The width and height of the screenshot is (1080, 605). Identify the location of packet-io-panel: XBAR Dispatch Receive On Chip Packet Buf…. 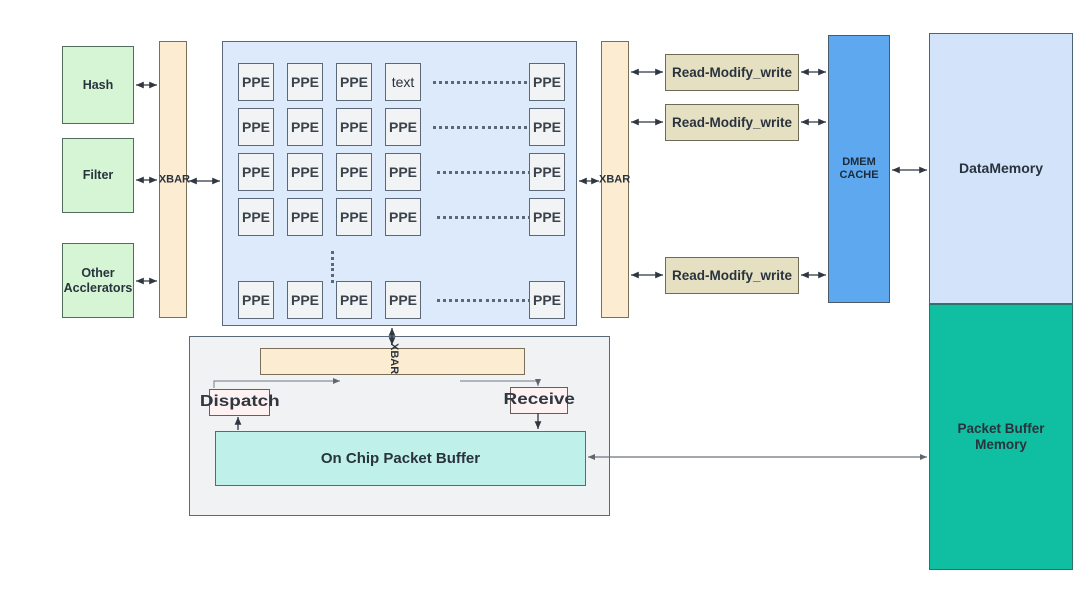
(399, 426).